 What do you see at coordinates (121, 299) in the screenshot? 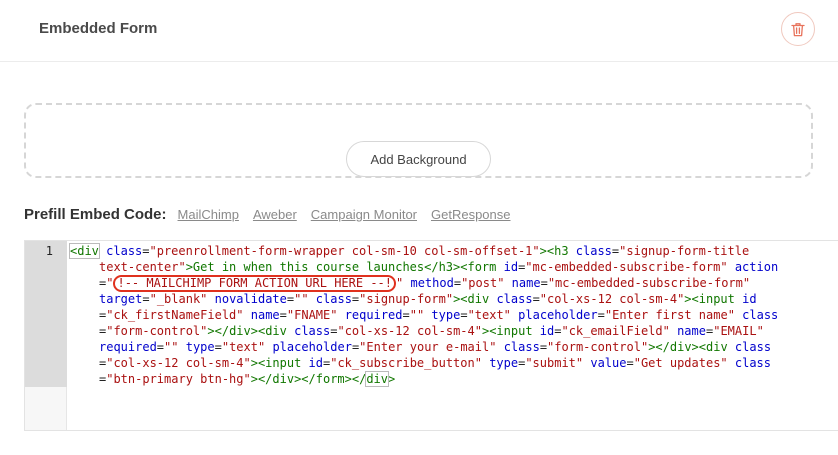
I see `code-token: target` at bounding box center [121, 299].